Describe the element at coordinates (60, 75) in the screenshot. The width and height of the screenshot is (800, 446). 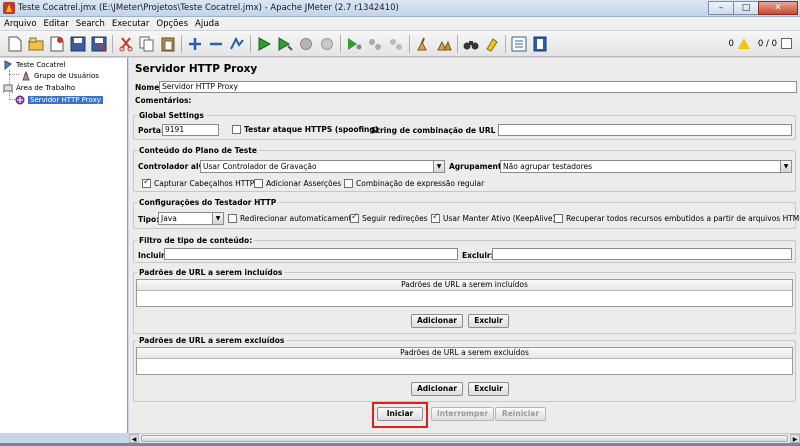
I see `tree-item-thread-group: Grupo de Usuários` at that location.